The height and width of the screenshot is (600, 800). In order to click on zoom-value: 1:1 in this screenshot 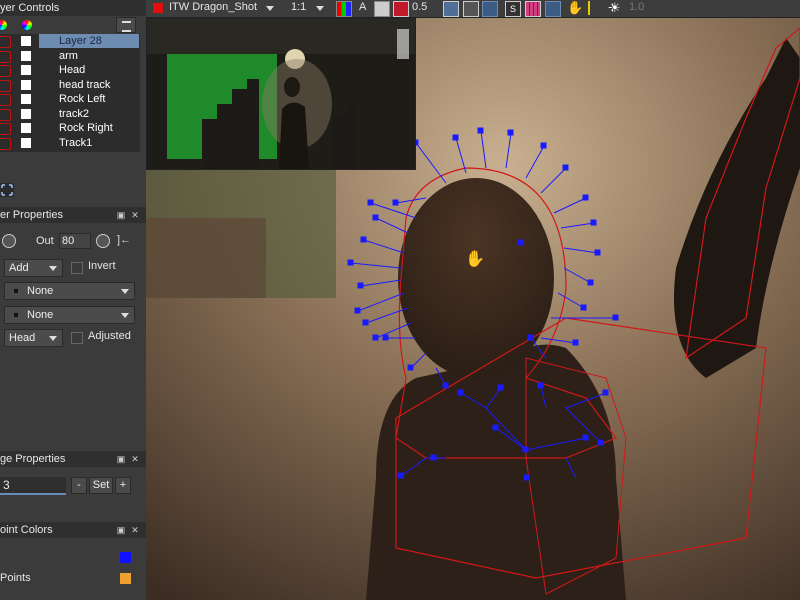, I will do `click(298, 7)`.